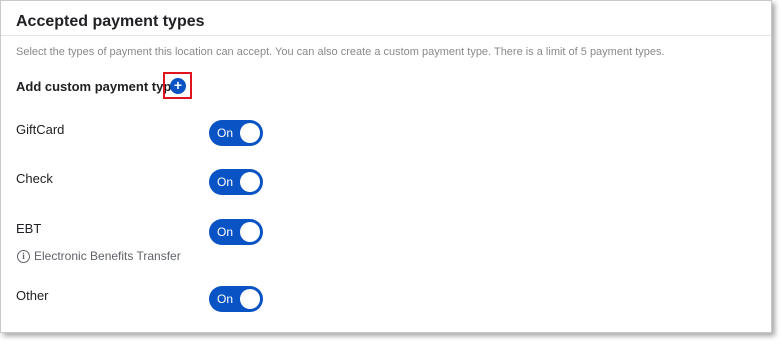 This screenshot has width=782, height=348. I want to click on toggle-check: On, so click(236, 182).